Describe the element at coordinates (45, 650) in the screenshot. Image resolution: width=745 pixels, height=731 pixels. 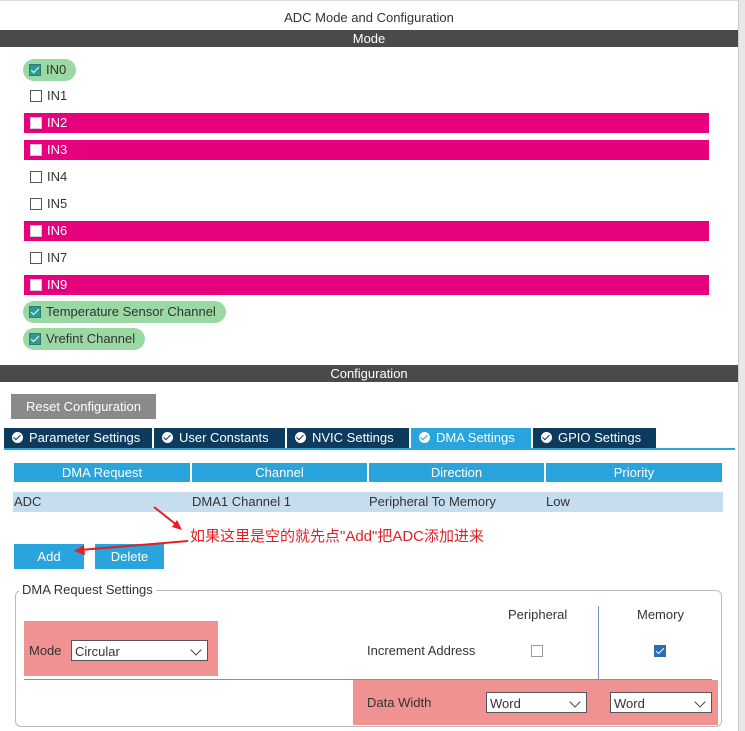
I see `mode-label: Mode` at that location.